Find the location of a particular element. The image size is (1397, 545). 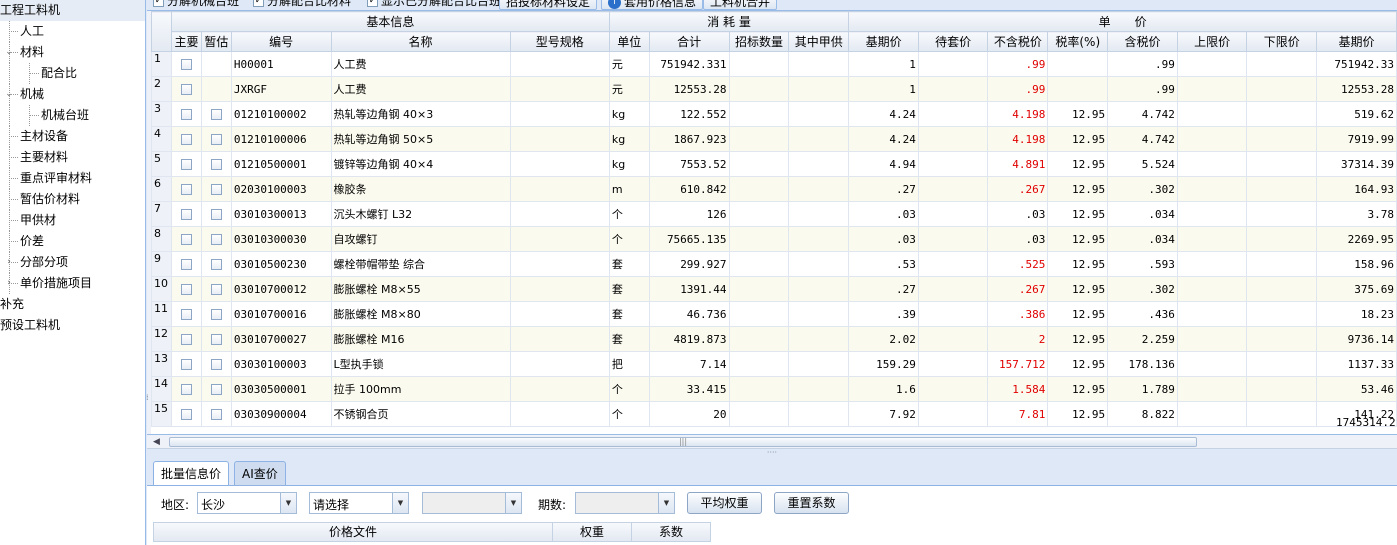

base-price-cell: .03 is located at coordinates (883, 239).